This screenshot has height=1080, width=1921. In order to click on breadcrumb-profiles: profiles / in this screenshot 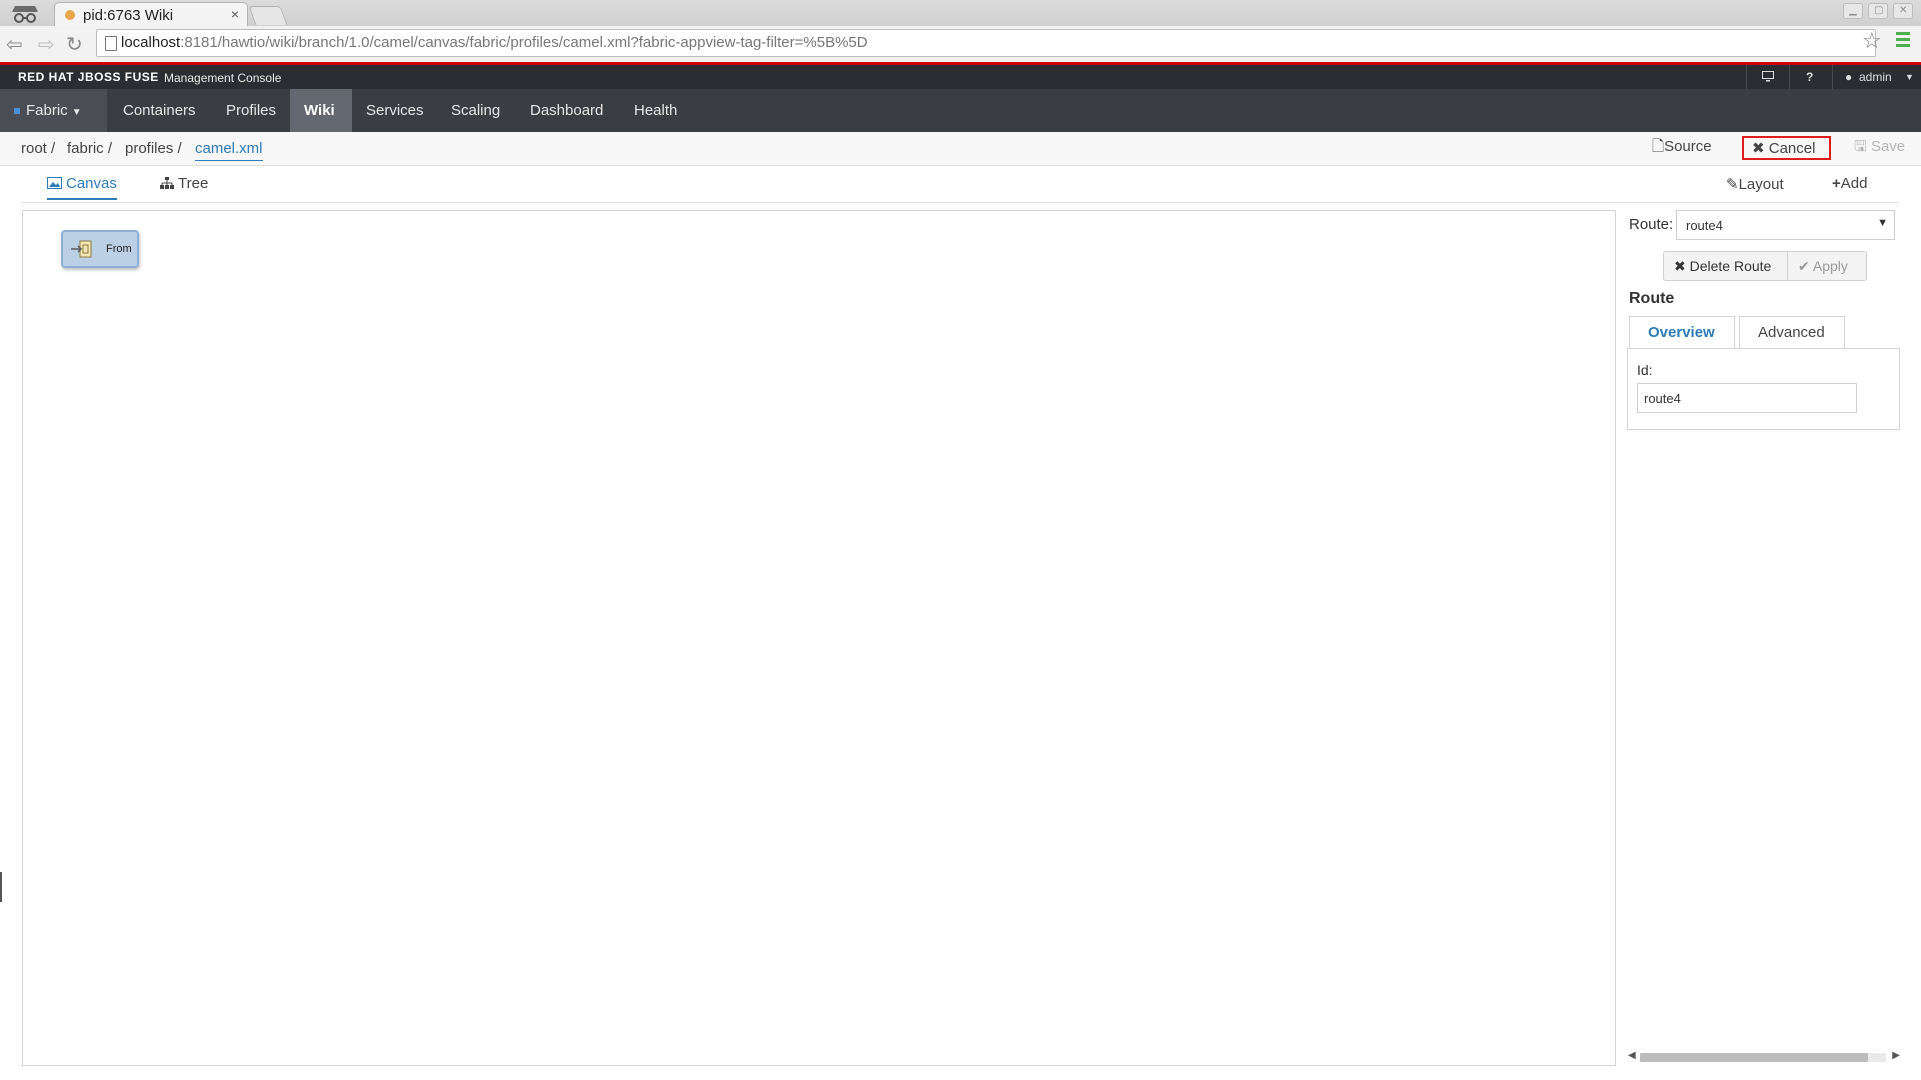, I will do `click(153, 148)`.